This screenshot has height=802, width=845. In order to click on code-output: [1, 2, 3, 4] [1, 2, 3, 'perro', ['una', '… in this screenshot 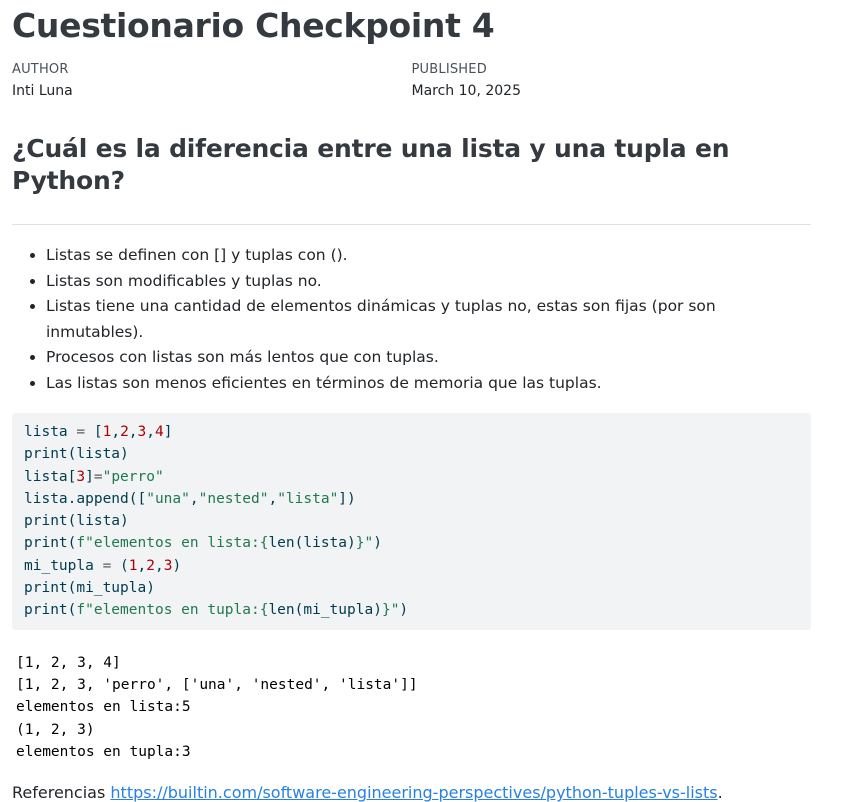, I will do `click(411, 707)`.